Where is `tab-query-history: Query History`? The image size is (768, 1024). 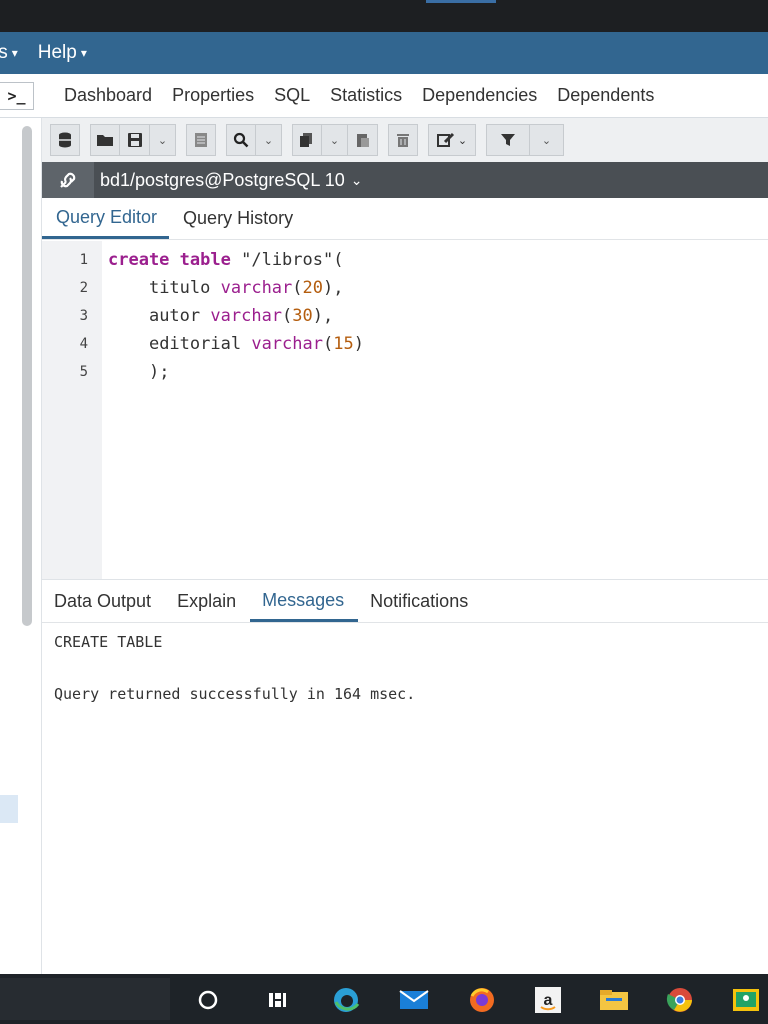 tab-query-history: Query History is located at coordinates (237, 223).